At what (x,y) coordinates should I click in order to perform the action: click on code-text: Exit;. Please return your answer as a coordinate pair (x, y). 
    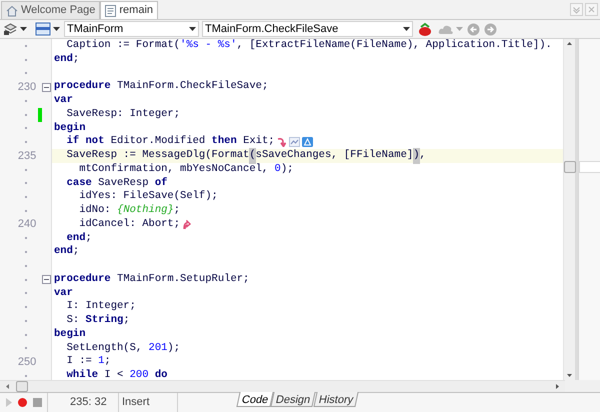
    Looking at the image, I should click on (258, 141).